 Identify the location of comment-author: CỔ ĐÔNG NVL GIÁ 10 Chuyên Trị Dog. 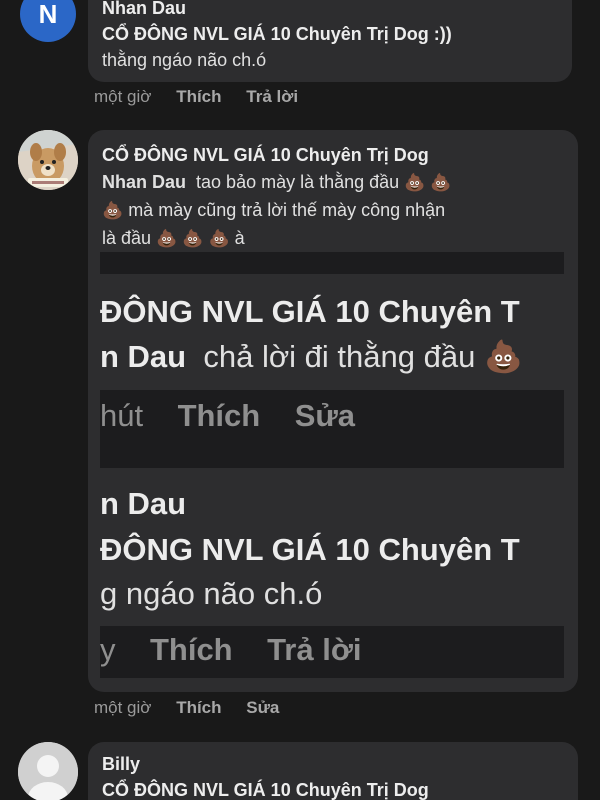
(265, 155).